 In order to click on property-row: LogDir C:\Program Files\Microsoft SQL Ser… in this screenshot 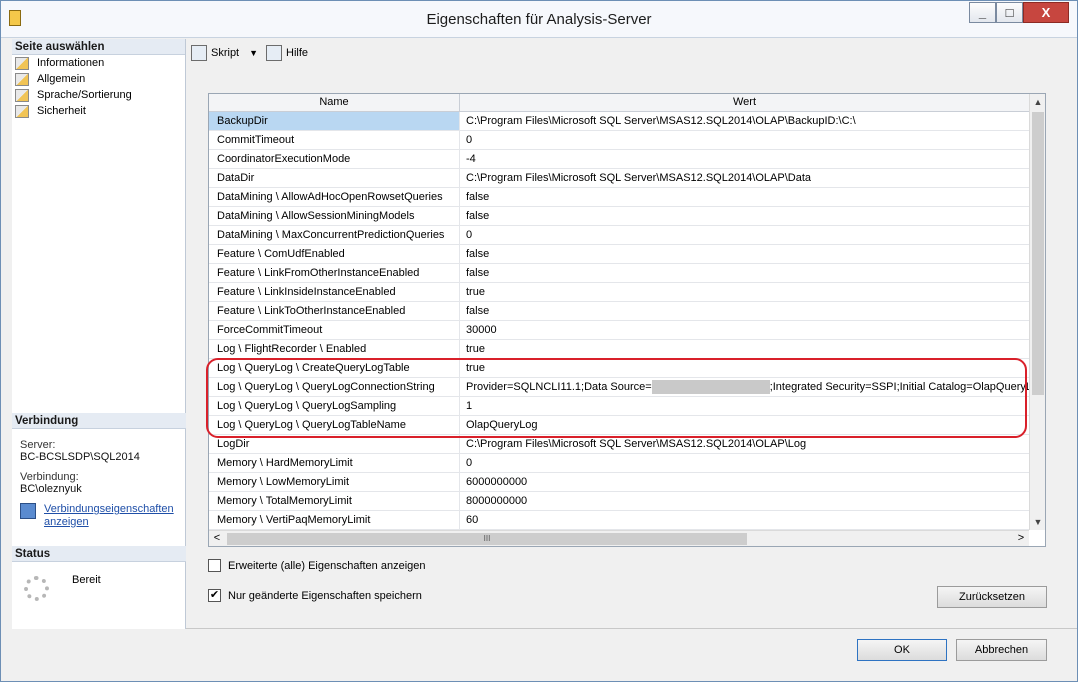, I will do `click(619, 444)`.